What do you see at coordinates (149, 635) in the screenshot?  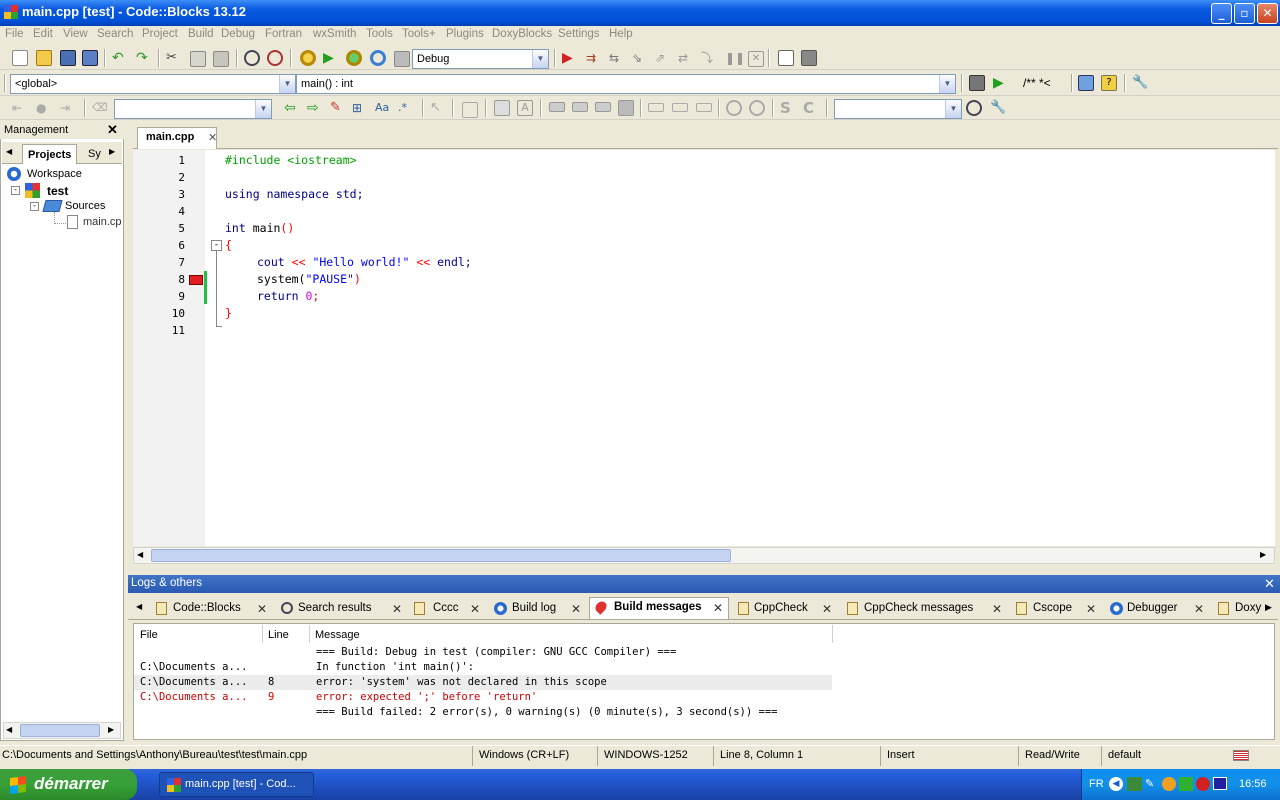 I see `column-header-file: File` at bounding box center [149, 635].